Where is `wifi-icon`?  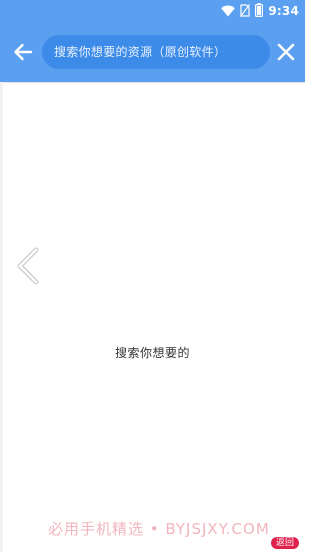
wifi-icon is located at coordinates (228, 11).